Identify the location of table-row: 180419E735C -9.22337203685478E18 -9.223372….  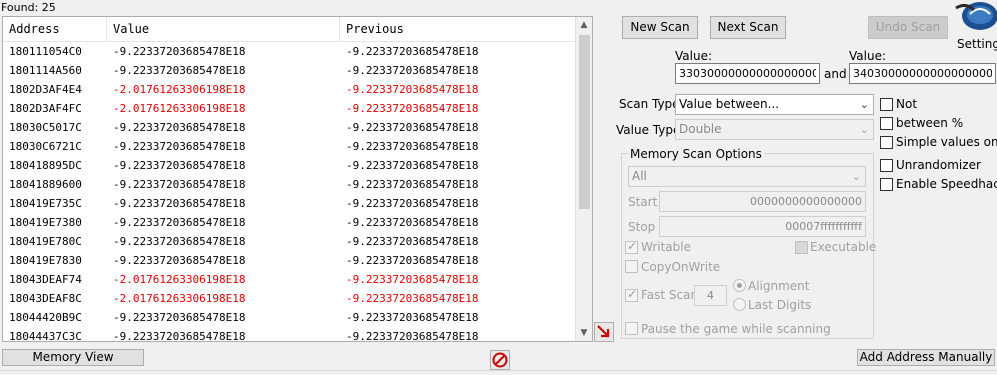
(290, 203).